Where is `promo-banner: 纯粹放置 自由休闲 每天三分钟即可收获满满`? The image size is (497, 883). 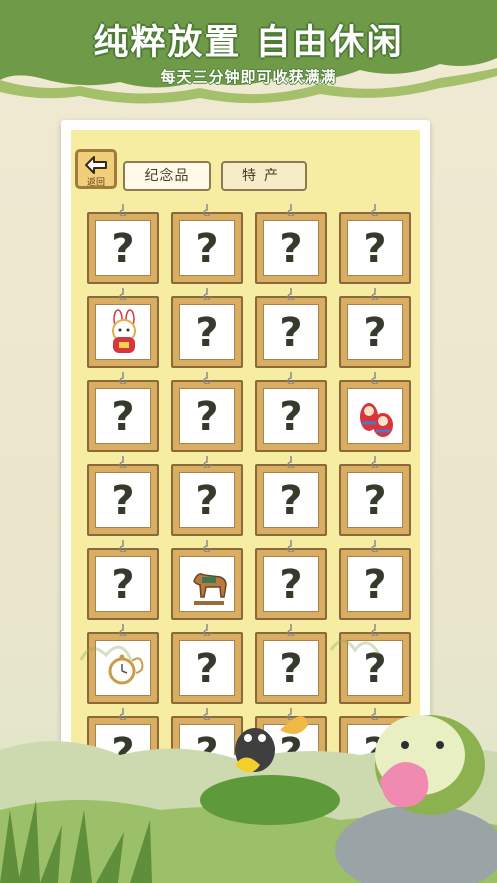 promo-banner: 纯粹放置 自由休闲 每天三分钟即可收获满满 is located at coordinates (248, 46).